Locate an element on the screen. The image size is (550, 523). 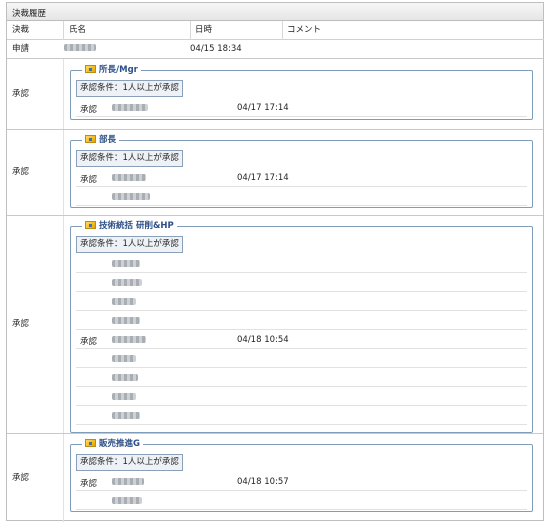
approver-group-box: 所長/Mgr 承認条件：1人以上が承認承認 04/17 17:14 is located at coordinates (301, 92).